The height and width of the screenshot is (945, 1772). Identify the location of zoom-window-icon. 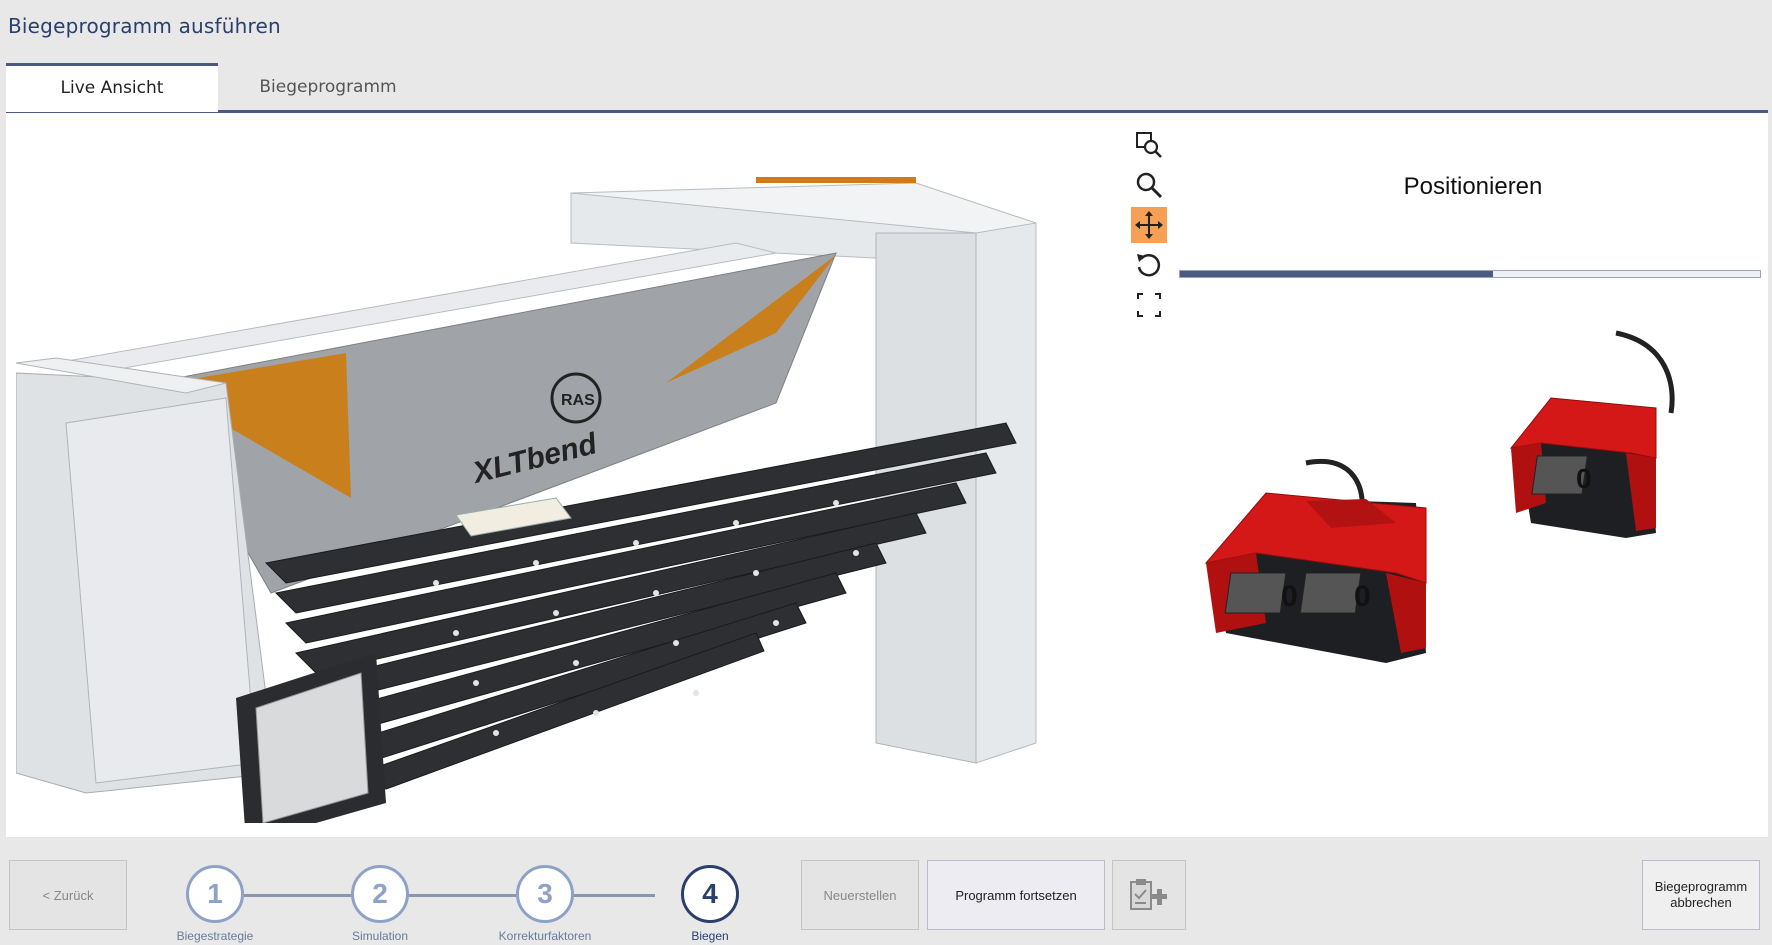
(1149, 145).